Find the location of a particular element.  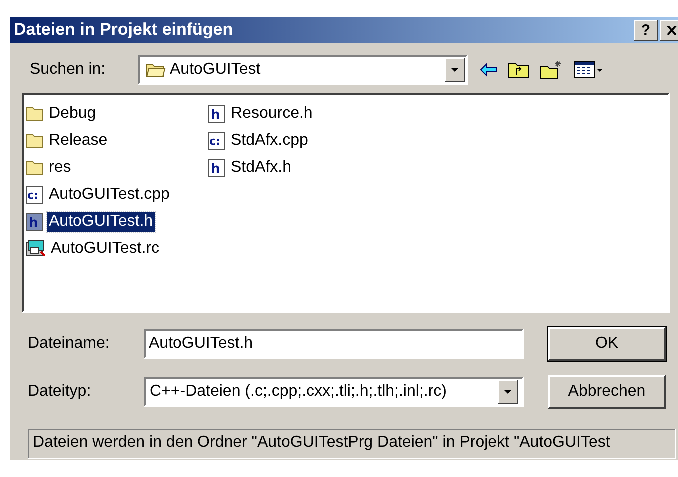

file-item: AutoGUITest.rc is located at coordinates (117, 248).